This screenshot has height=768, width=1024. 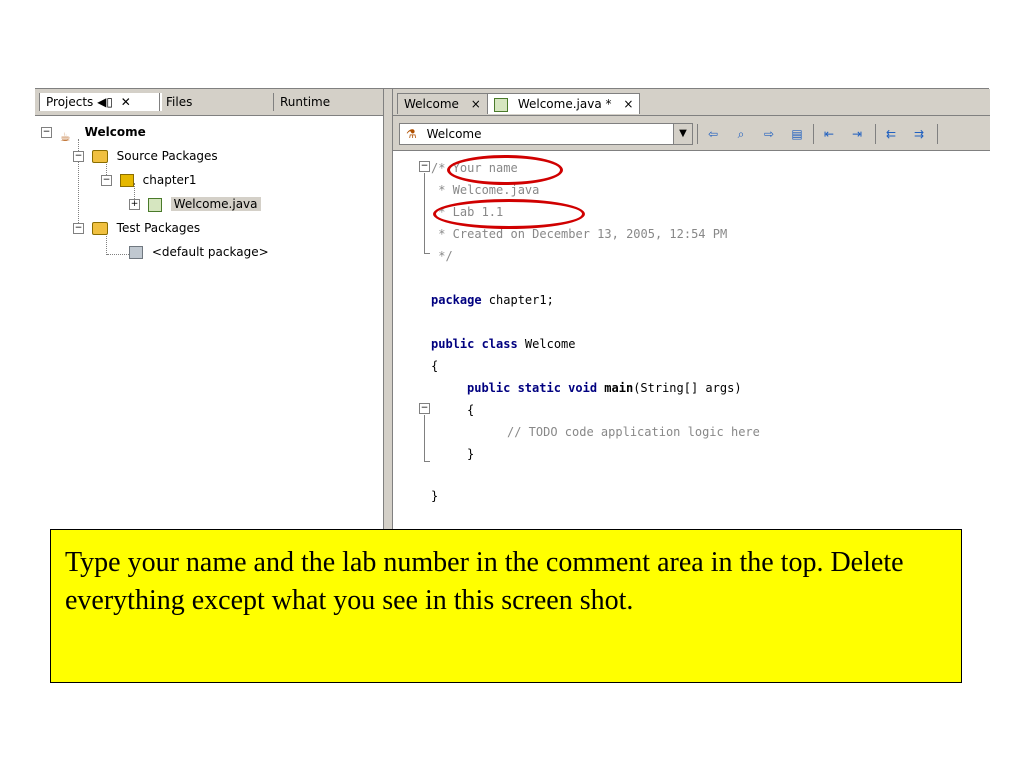 What do you see at coordinates (829, 134) in the screenshot?
I see `bookmark-previous-icon: ⇤` at bounding box center [829, 134].